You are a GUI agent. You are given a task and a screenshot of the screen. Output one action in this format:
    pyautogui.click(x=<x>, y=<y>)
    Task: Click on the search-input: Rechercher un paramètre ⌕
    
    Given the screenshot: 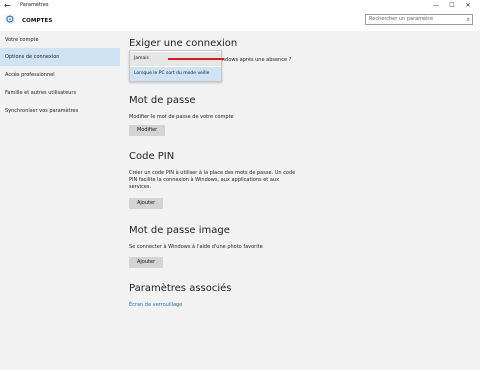 What is the action you would take?
    pyautogui.click(x=419, y=19)
    